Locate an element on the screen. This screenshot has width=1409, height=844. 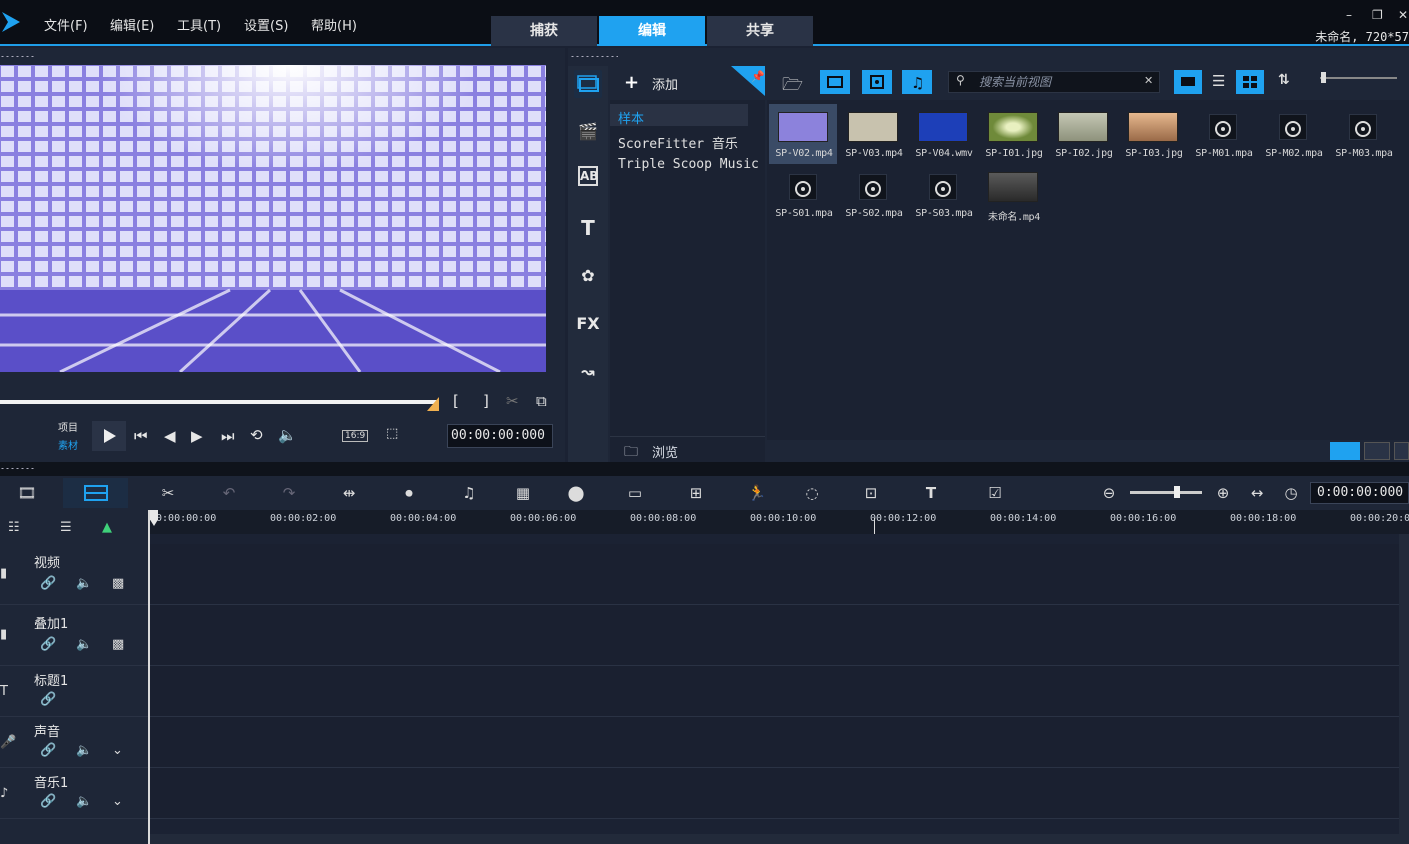
library-item: SP-S02.mpa is located at coordinates (873, 194).